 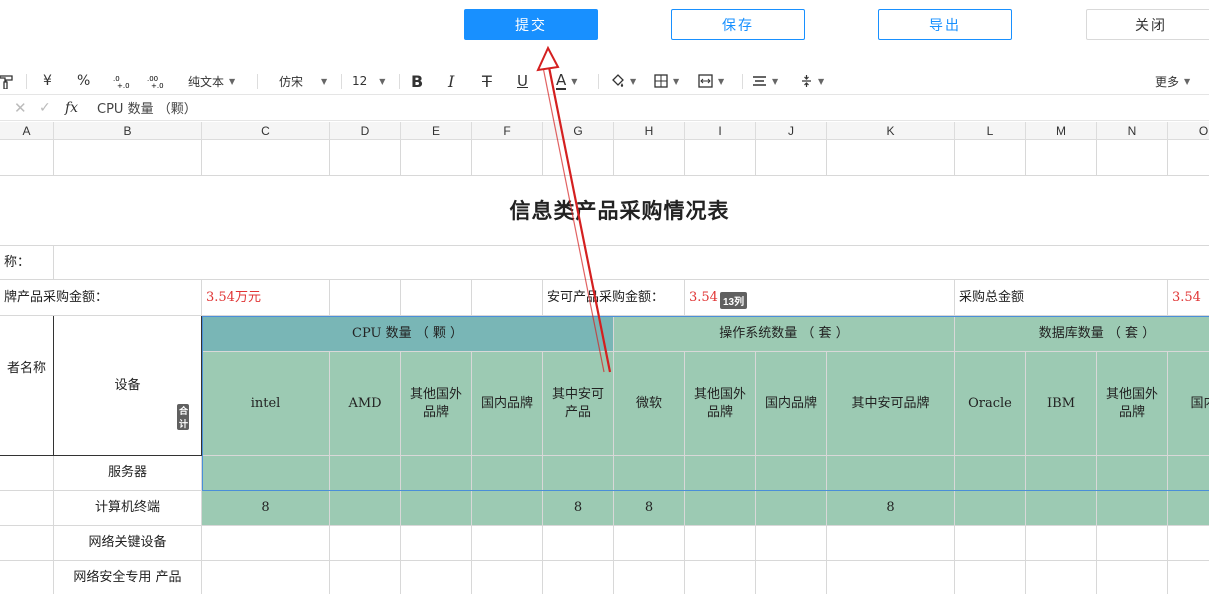 What do you see at coordinates (574, 209) in the screenshot?
I see `annotation-arrow` at bounding box center [574, 209].